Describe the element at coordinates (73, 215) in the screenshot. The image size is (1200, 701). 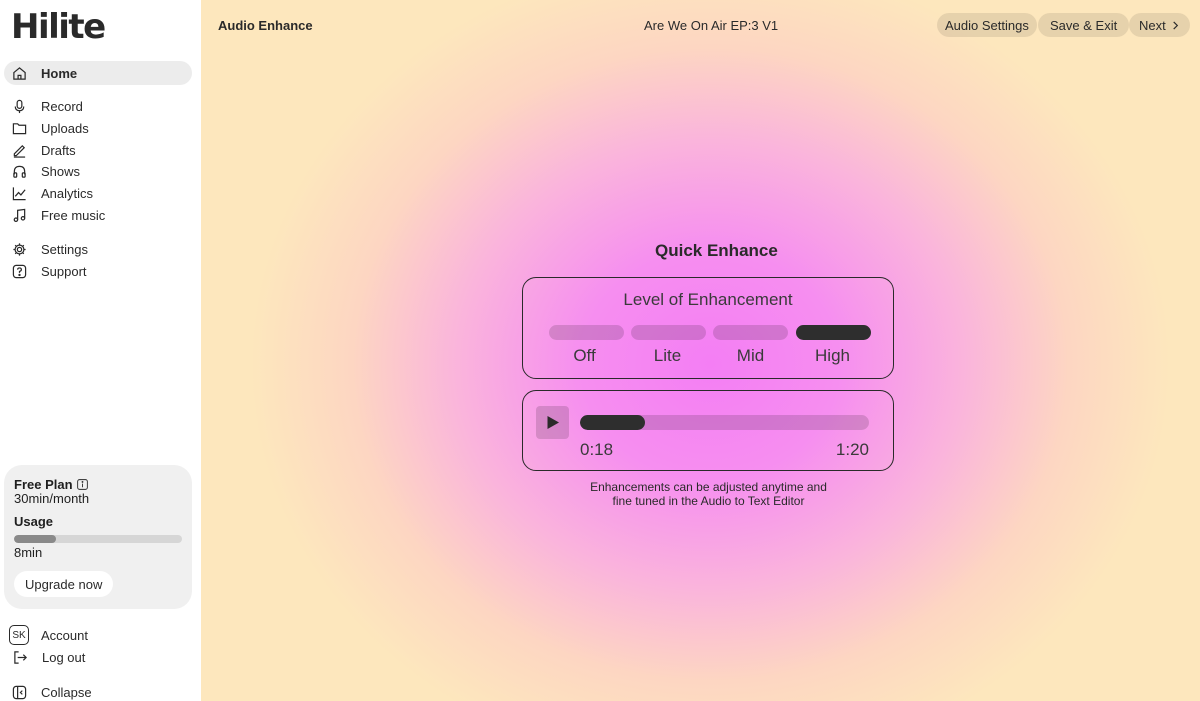
I see `sidebar-item-label: Free music` at that location.